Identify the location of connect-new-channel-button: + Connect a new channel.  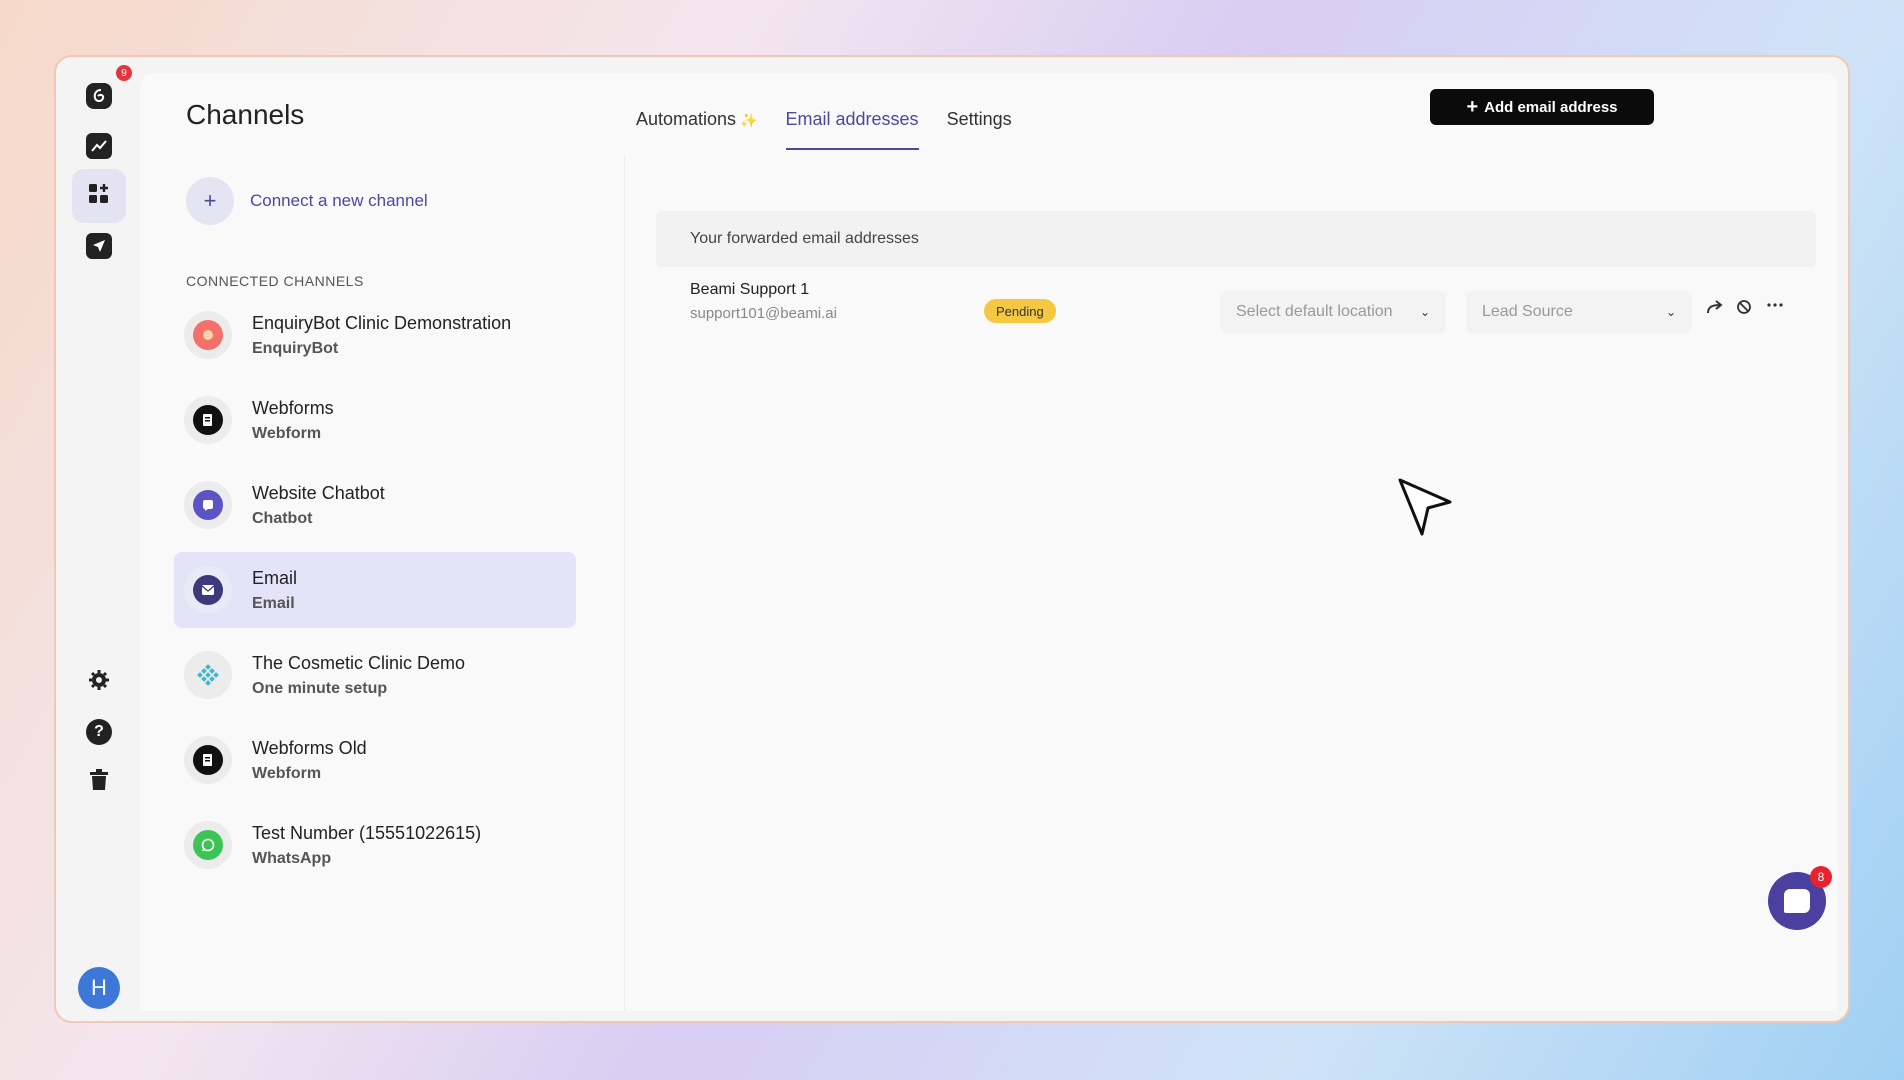
(307, 201).